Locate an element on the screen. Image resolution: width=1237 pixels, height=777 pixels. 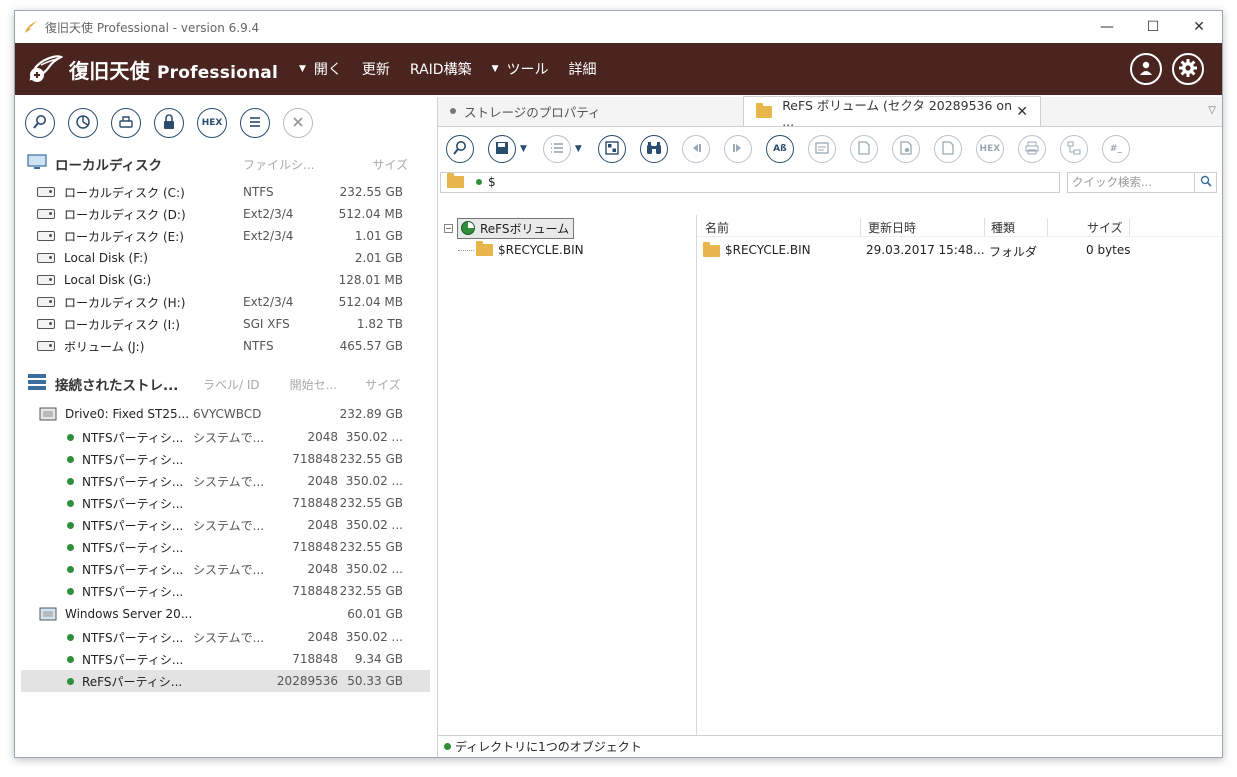
next-button is located at coordinates (737, 149).